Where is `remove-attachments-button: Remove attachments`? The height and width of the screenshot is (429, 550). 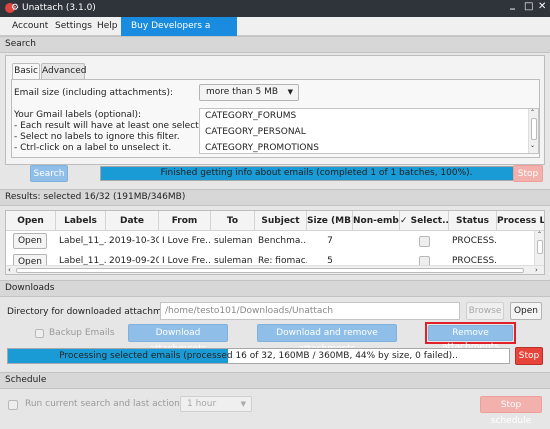 remove-attachments-button: Remove attachments is located at coordinates (470, 338).